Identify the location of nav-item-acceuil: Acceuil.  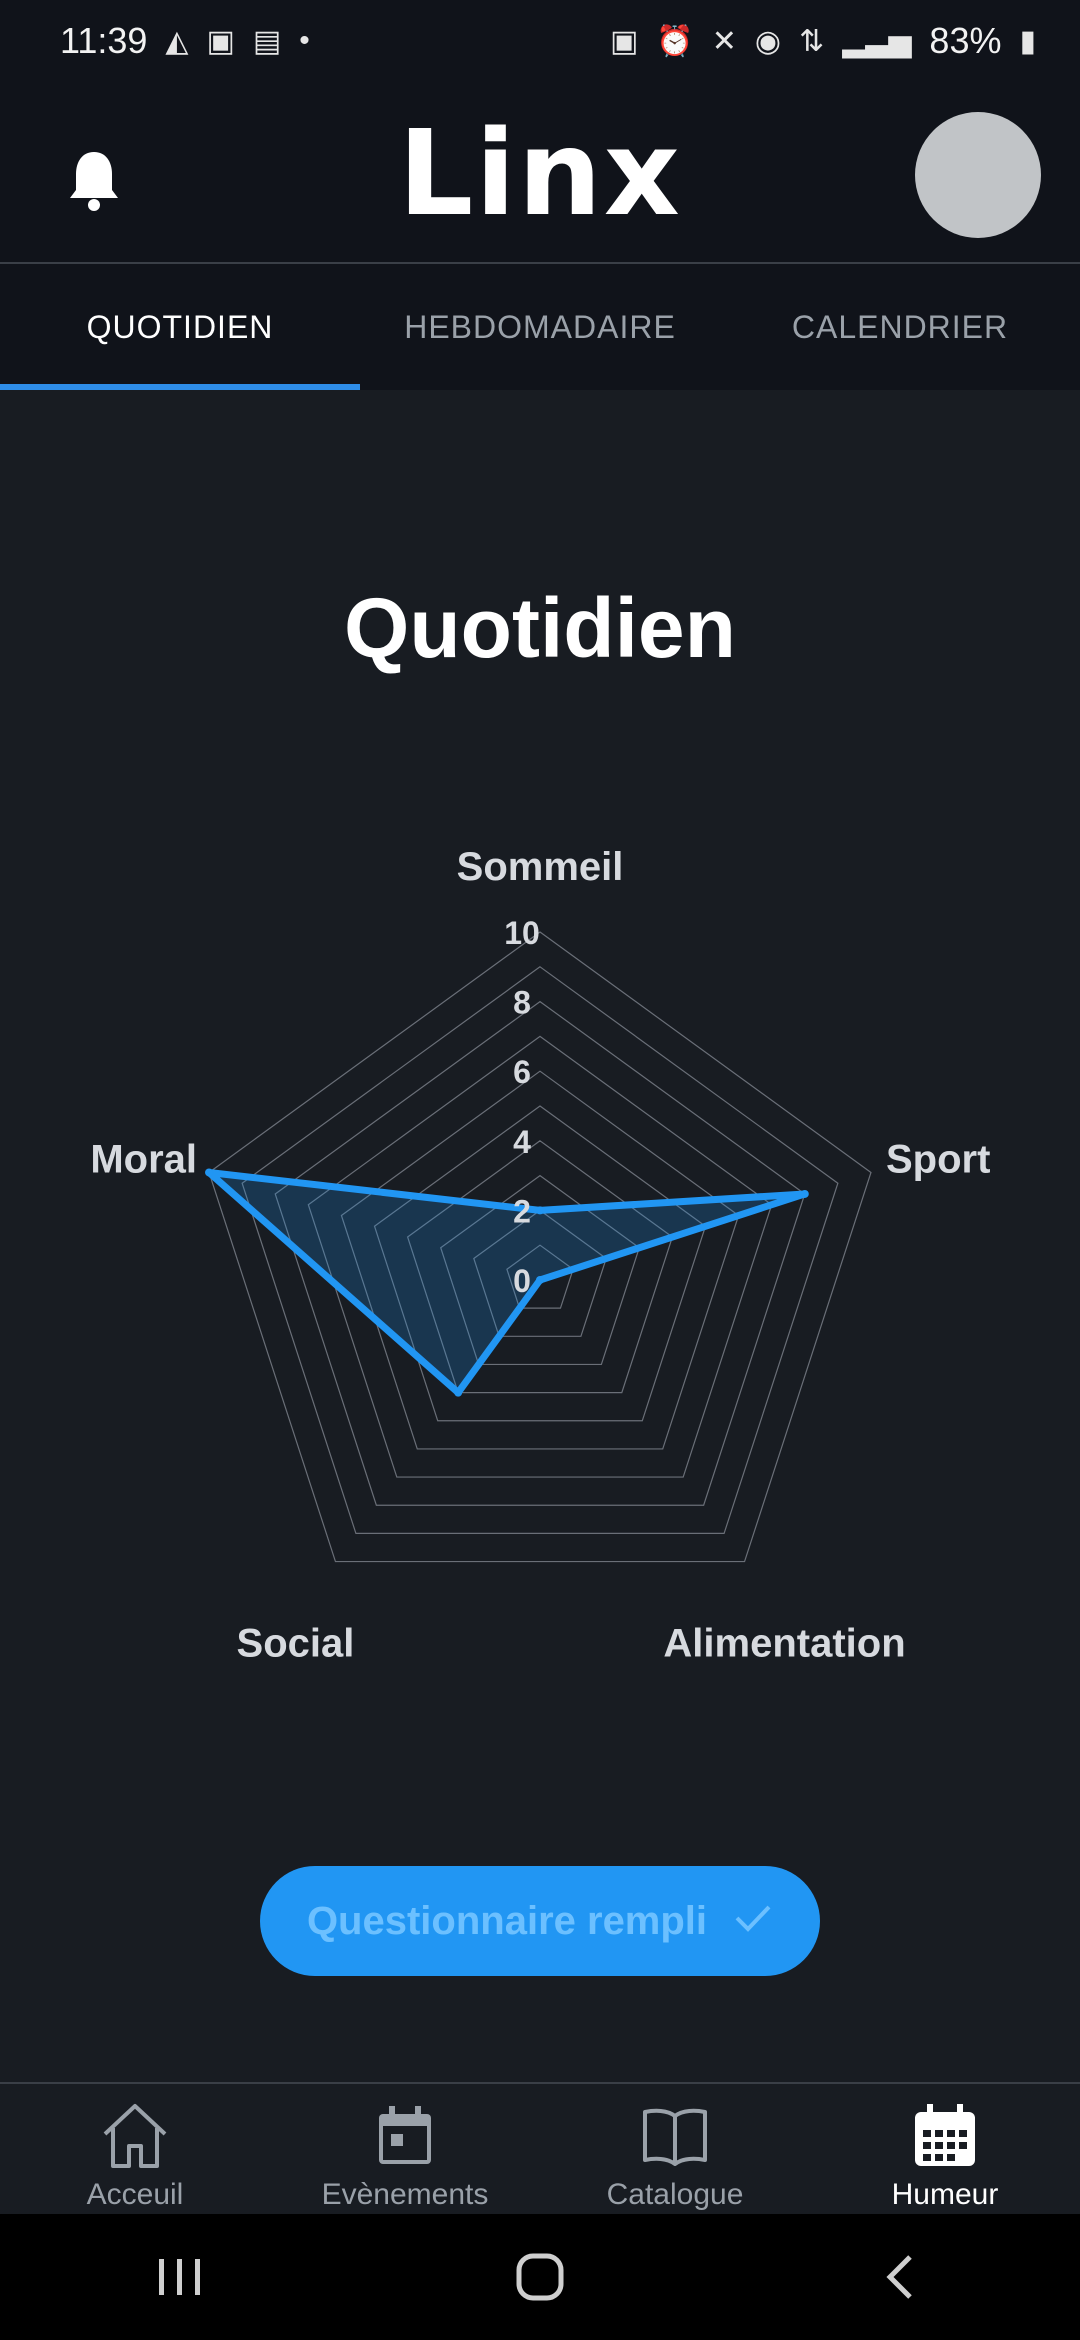
(135, 2149).